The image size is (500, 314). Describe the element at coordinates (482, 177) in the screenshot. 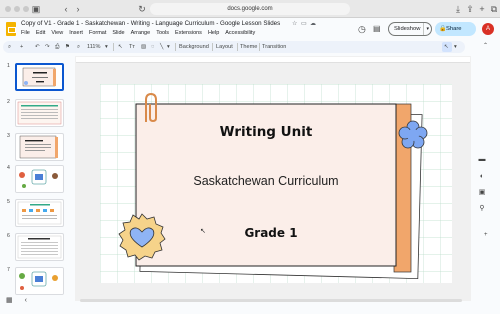

I see `tasks-icon: ◐` at that location.